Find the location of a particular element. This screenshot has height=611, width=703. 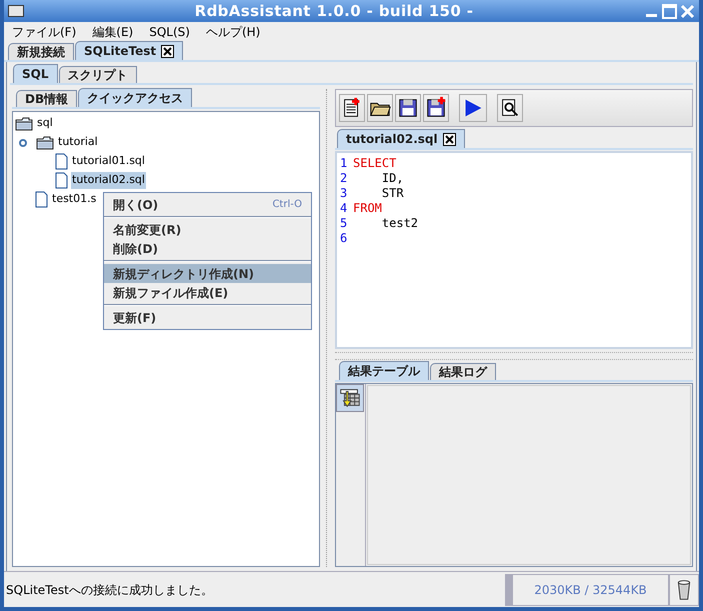

line-number: 3 is located at coordinates (344, 193).